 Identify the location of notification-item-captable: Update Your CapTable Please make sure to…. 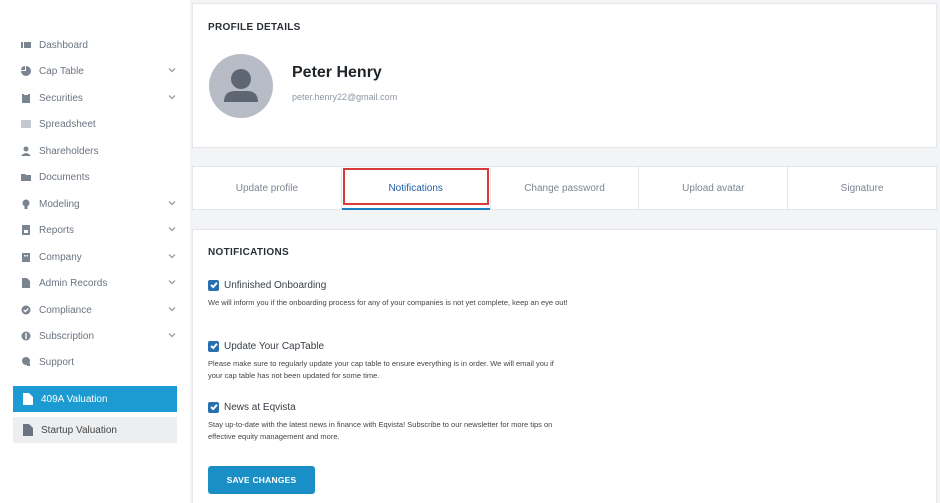
(398, 360).